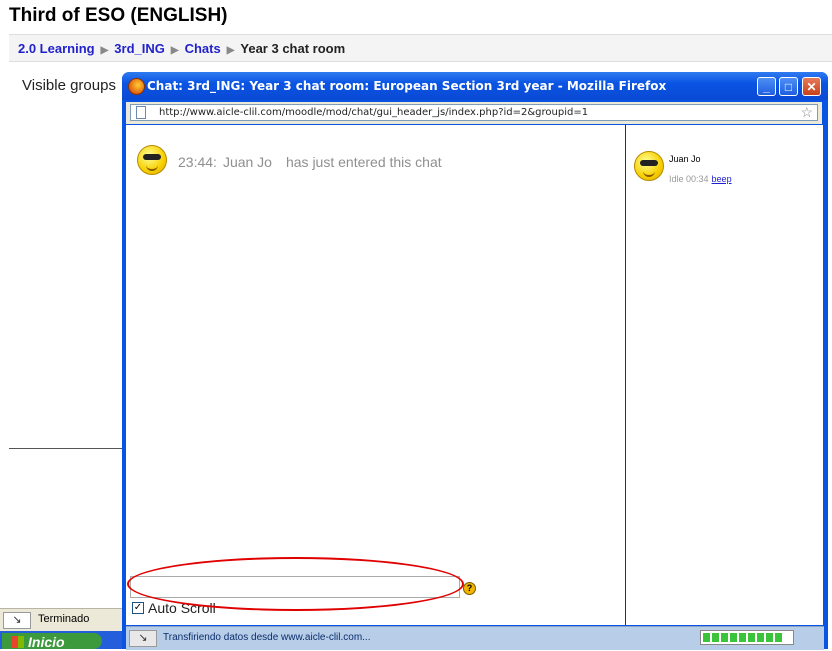  What do you see at coordinates (203, 48) in the screenshot?
I see `breadcrumb-link-chats: Chats` at bounding box center [203, 48].